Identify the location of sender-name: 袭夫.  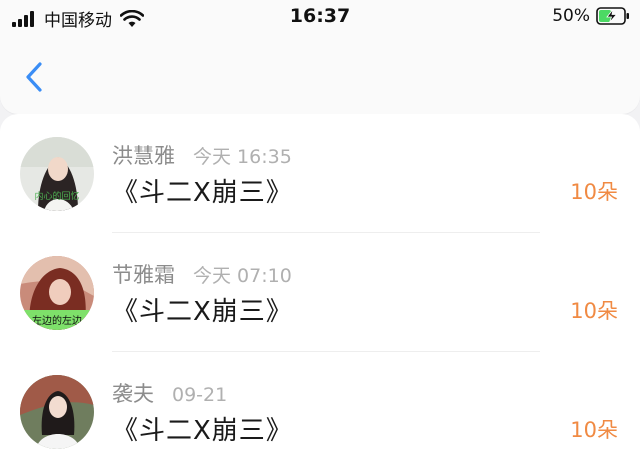
(133, 394).